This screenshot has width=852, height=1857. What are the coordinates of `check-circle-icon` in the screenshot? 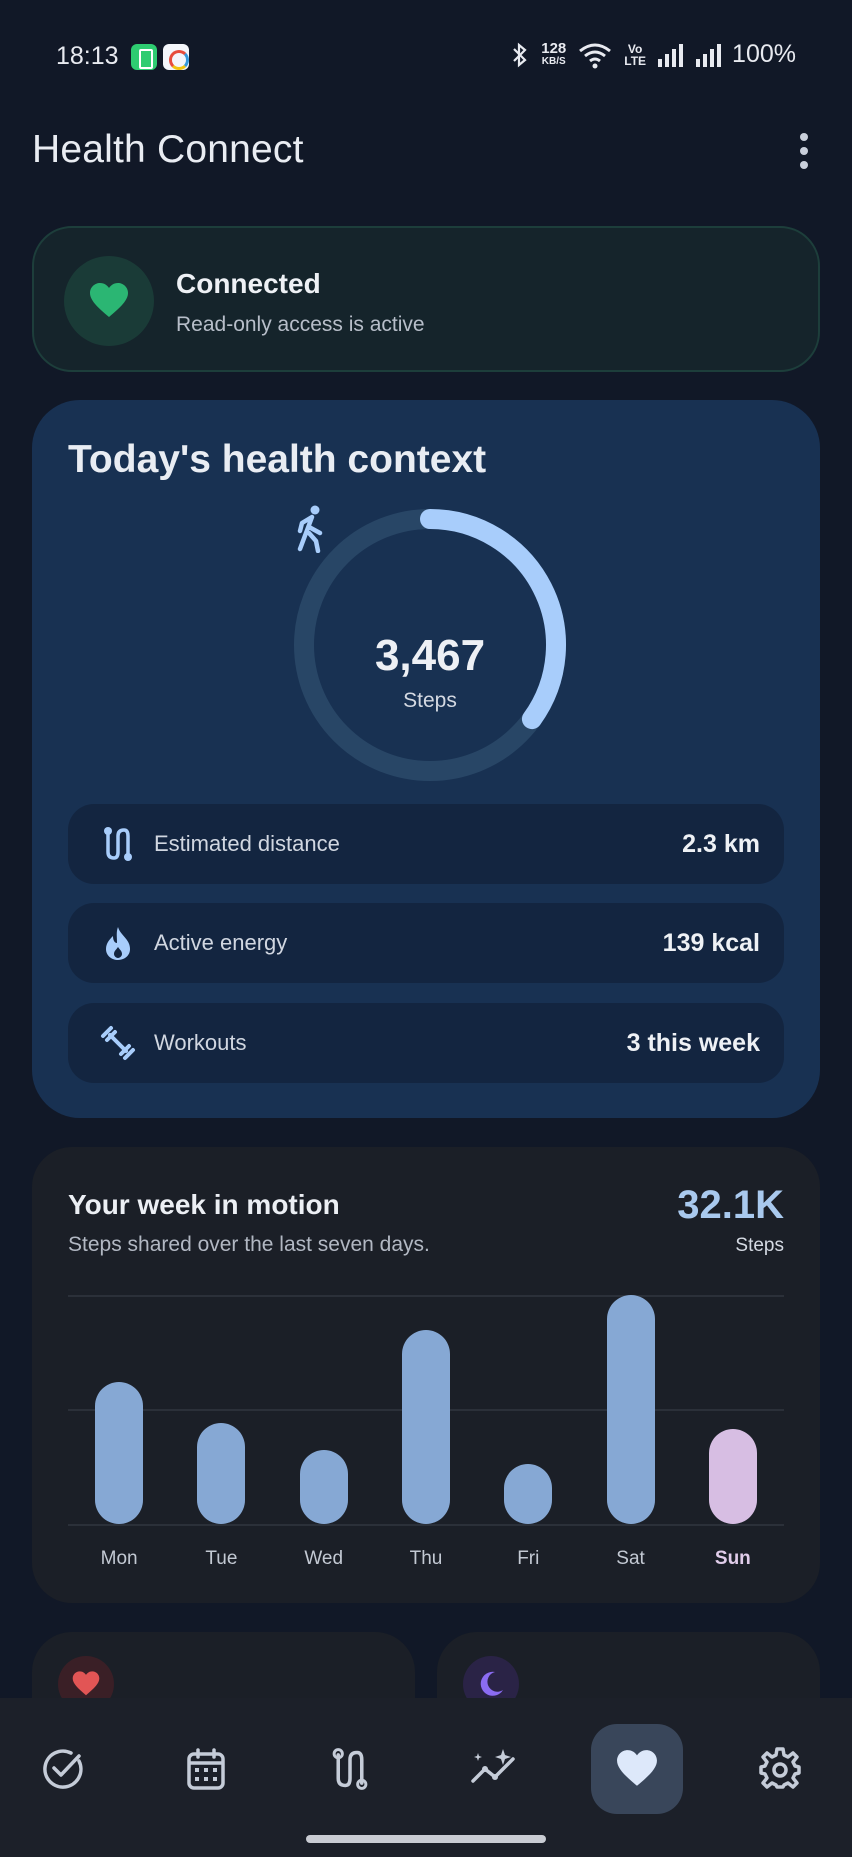 It's located at (63, 1769).